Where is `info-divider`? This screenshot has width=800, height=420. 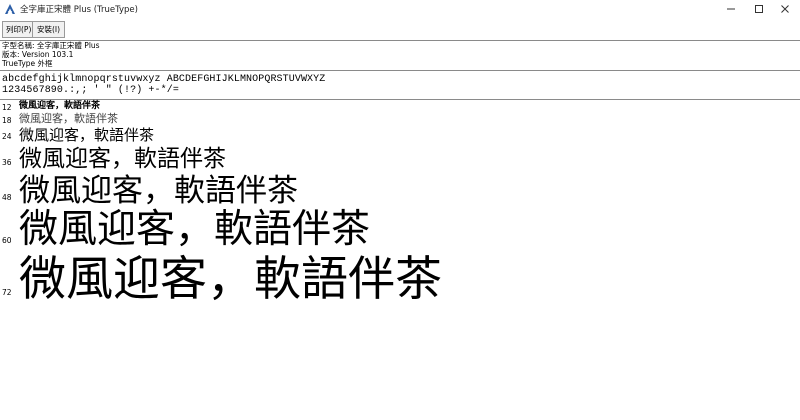 info-divider is located at coordinates (400, 70).